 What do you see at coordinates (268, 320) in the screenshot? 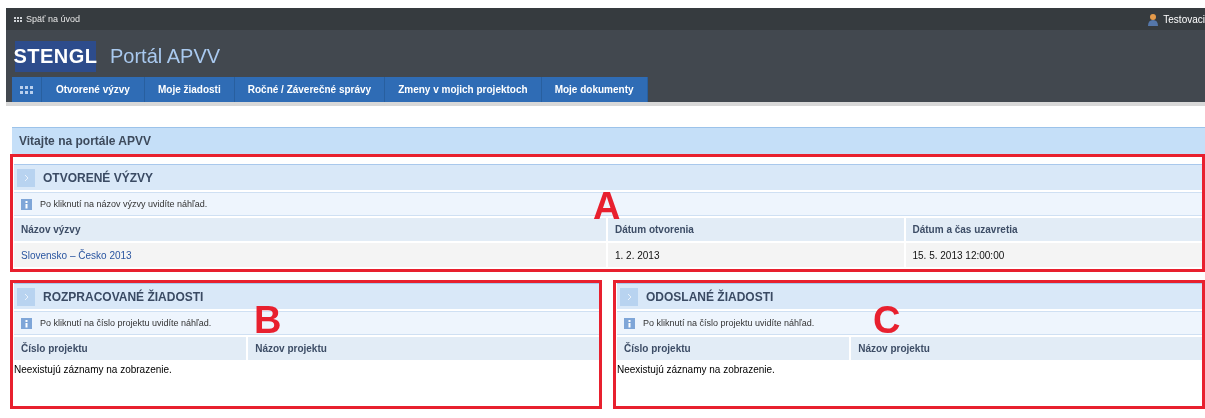
I see `annotation-label: B` at bounding box center [268, 320].